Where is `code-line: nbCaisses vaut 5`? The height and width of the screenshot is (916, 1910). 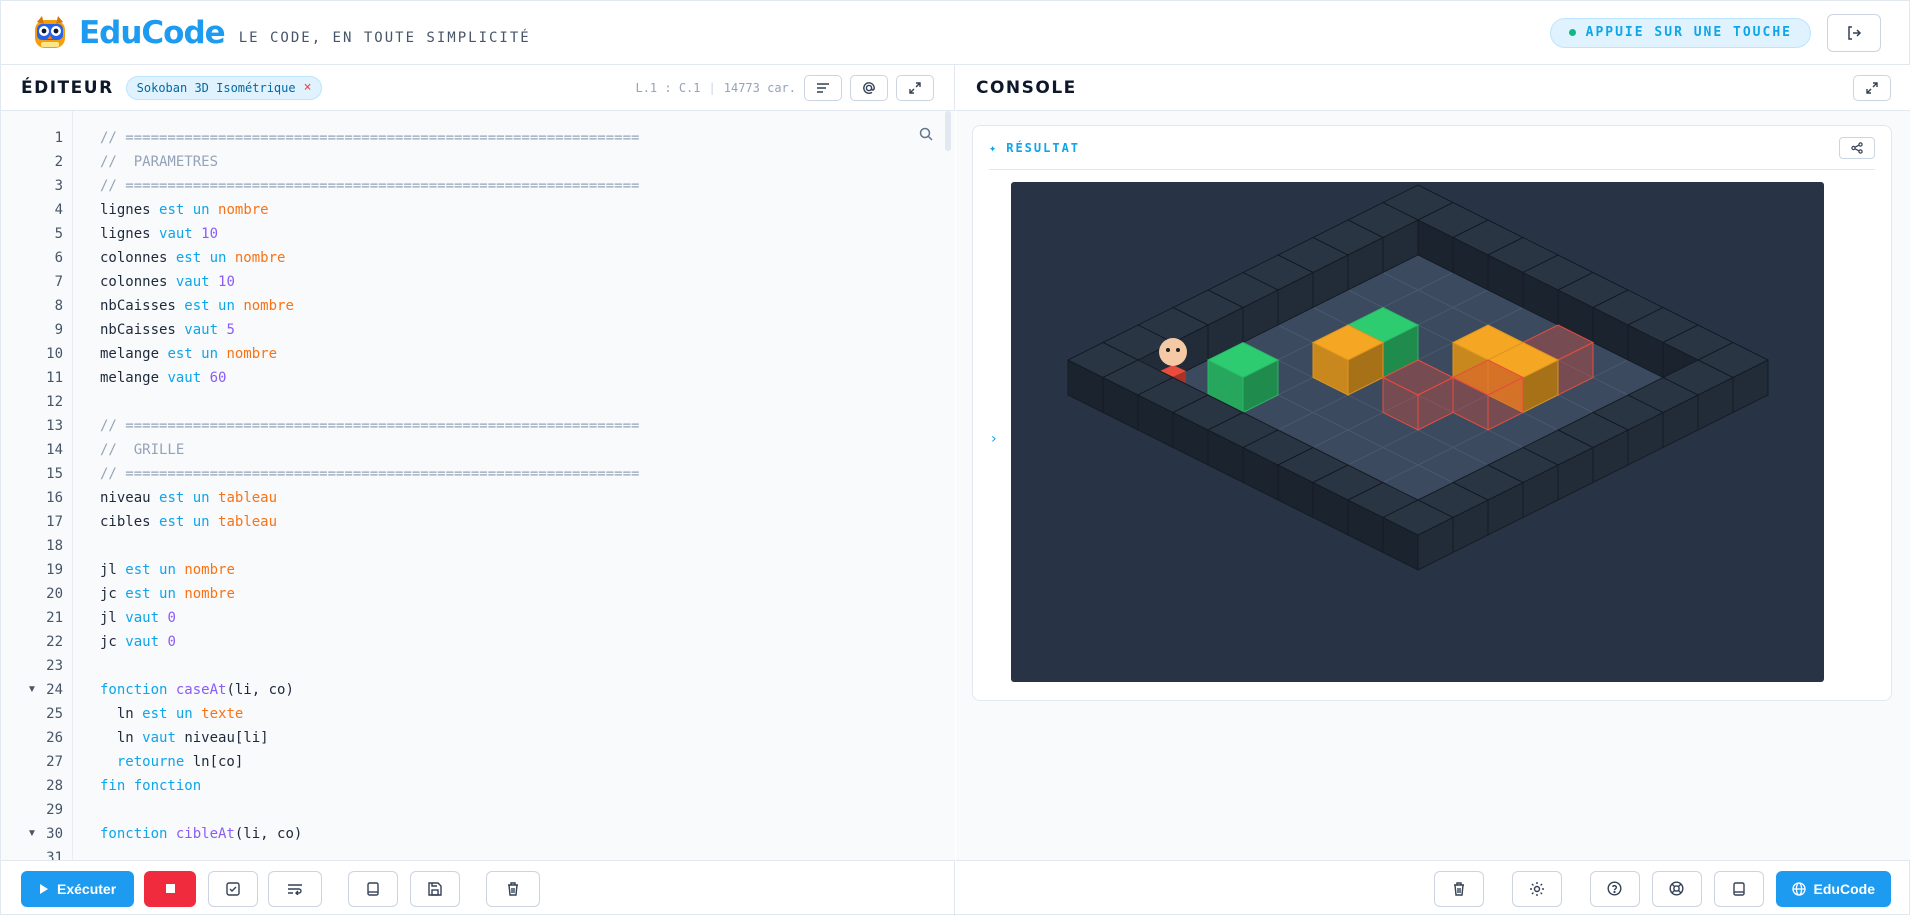
code-line: nbCaisses vaut 5 is located at coordinates (167, 330).